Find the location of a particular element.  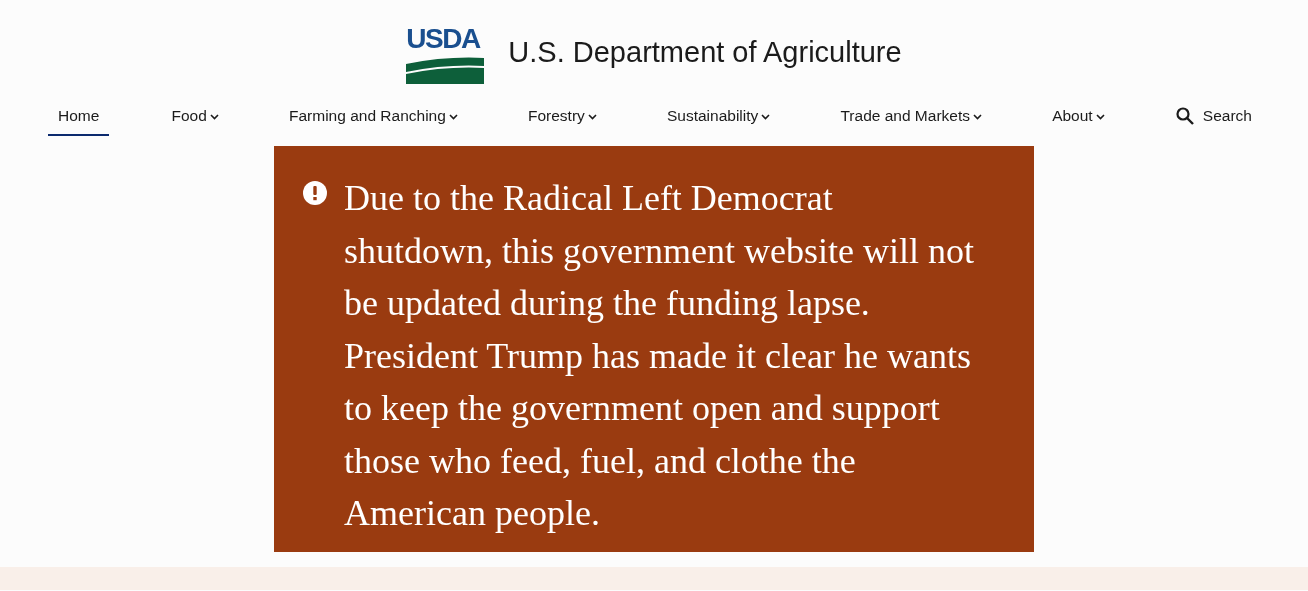

nav-tab: Forestry is located at coordinates (562, 118).